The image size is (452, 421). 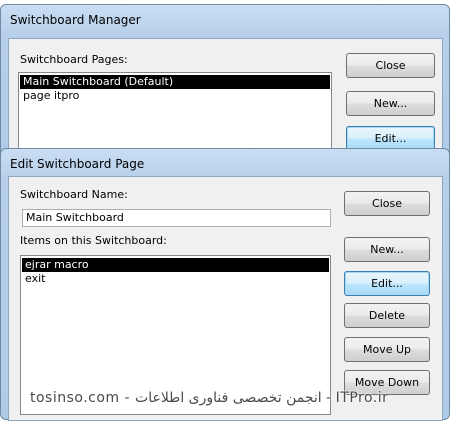 What do you see at coordinates (74, 194) in the screenshot?
I see `switchboard-name-label: Switchboard Name:` at bounding box center [74, 194].